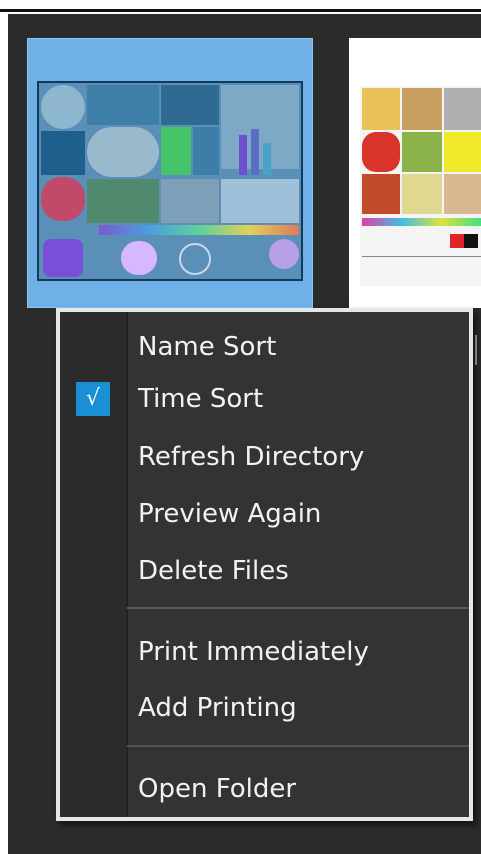 The image size is (481, 854). I want to click on menu-item-name-sort: Name Sort, so click(264, 347).